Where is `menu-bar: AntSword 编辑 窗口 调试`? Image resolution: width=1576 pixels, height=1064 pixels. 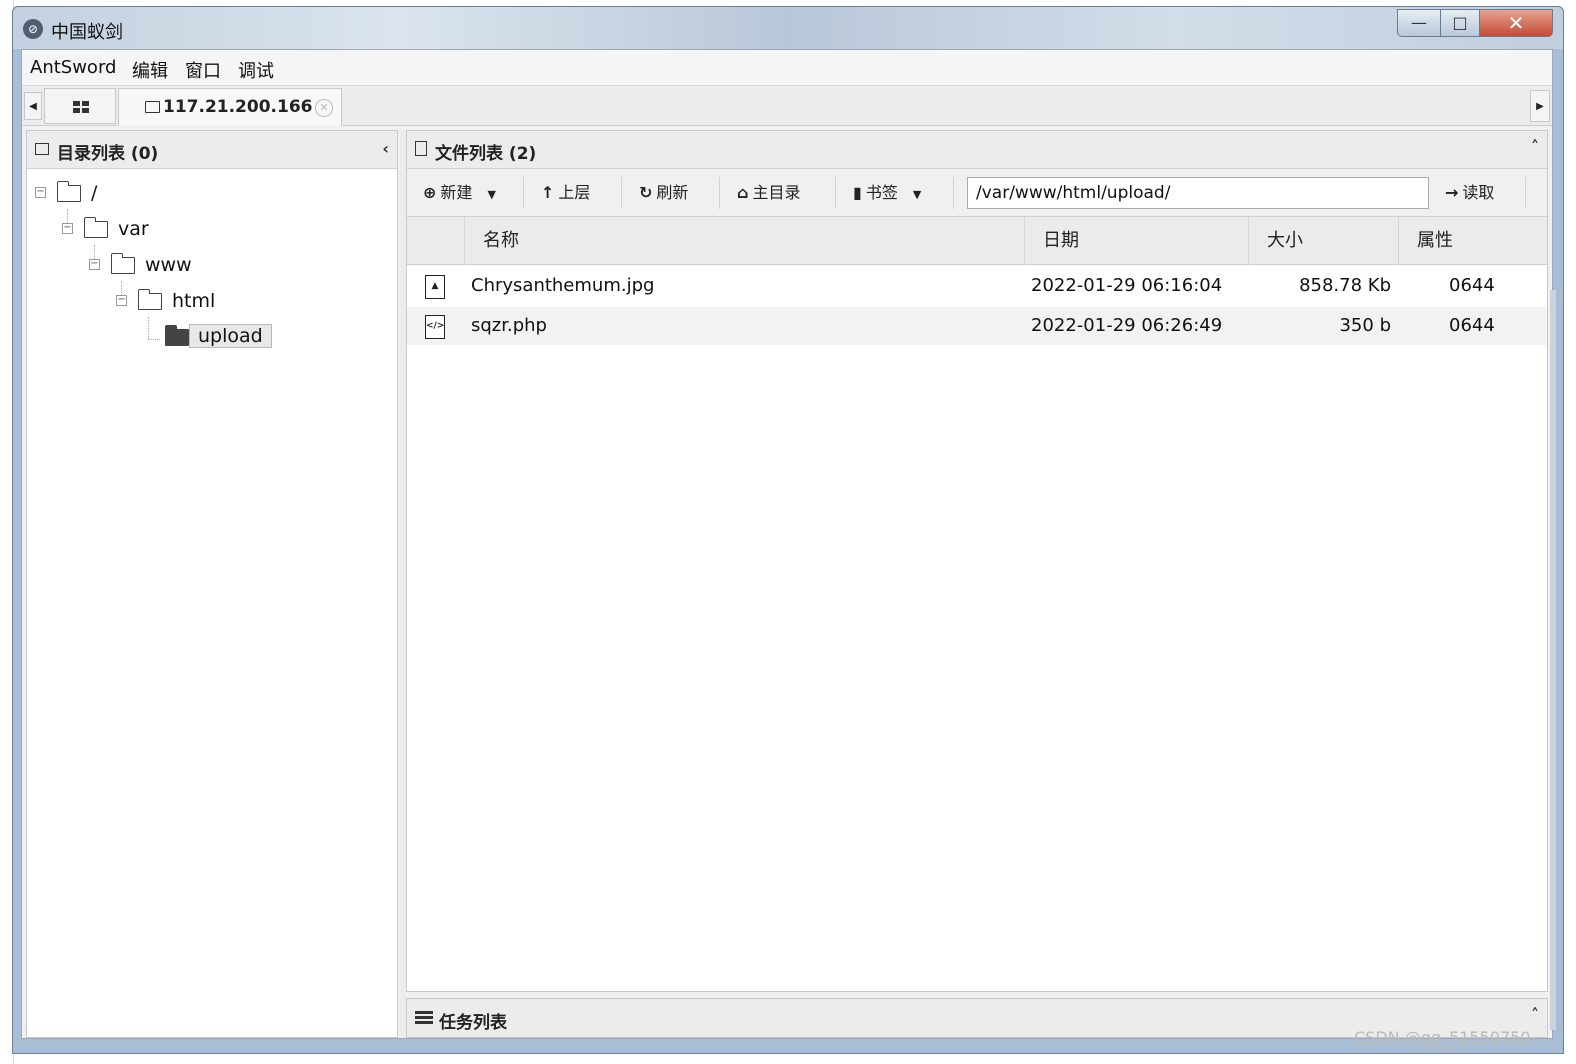
menu-bar: AntSword 编辑 窗口 调试 is located at coordinates (787, 68).